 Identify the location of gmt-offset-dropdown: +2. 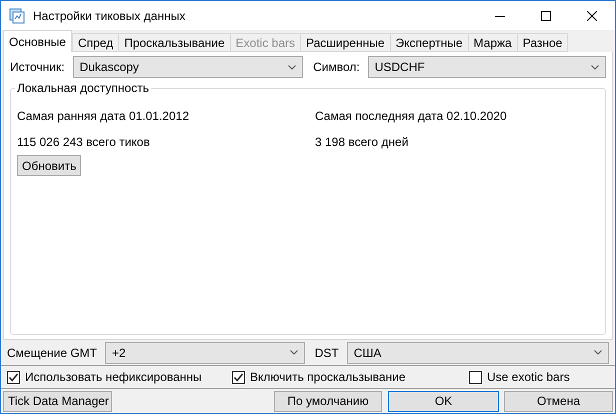
(205, 353).